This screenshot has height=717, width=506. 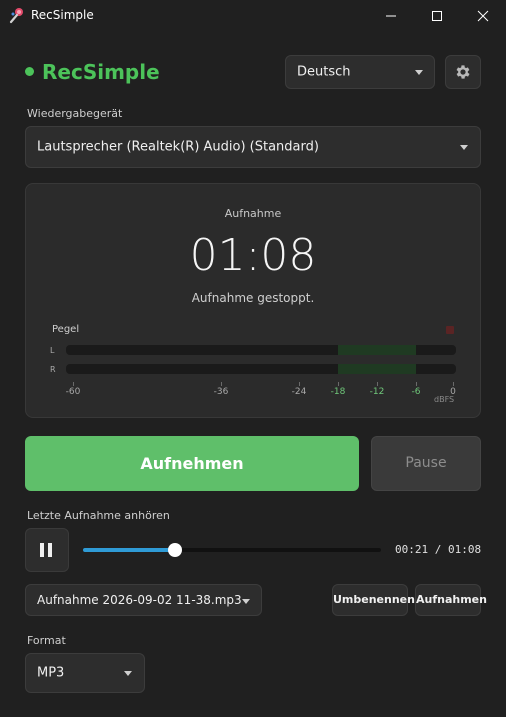 I want to click on playback-time: 00:21 / 01:08, so click(x=438, y=549).